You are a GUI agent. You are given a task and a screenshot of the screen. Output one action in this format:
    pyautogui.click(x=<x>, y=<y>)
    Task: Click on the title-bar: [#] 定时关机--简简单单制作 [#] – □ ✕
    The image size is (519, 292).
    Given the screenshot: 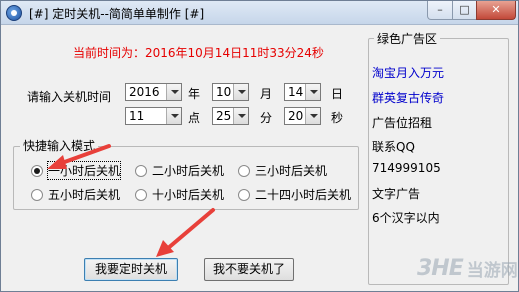 What is the action you would take?
    pyautogui.click(x=259, y=13)
    